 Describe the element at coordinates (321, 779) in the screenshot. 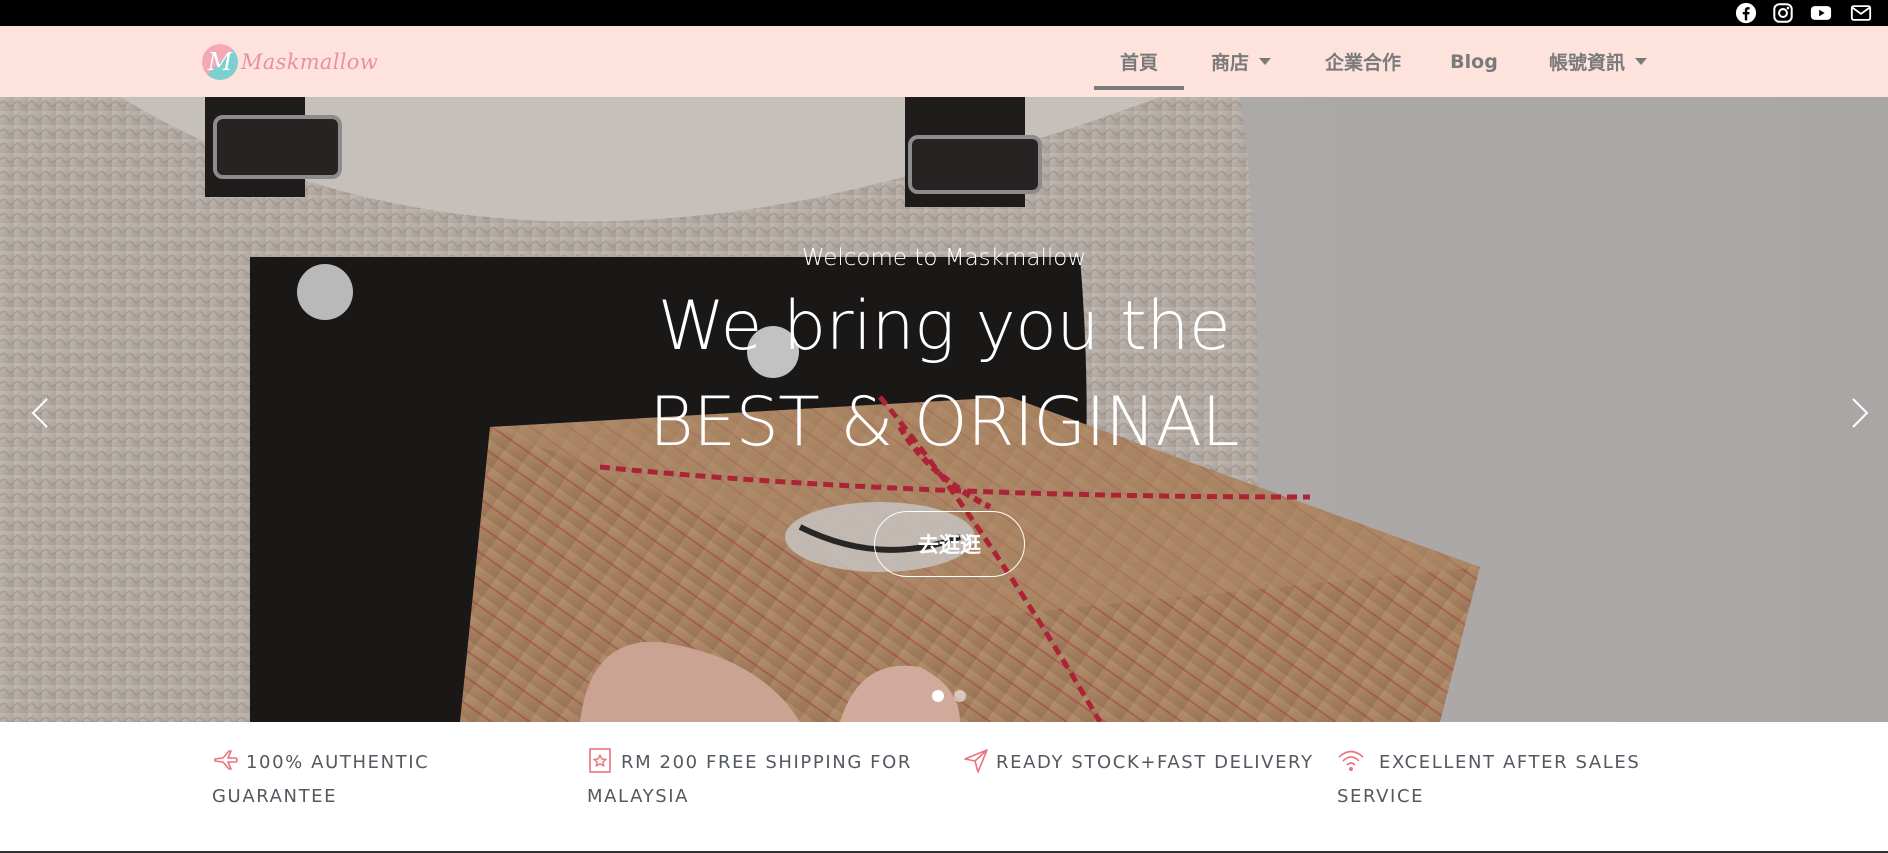

I see `feature-text: 100% AUTHENTIC GUARANTEE` at that location.